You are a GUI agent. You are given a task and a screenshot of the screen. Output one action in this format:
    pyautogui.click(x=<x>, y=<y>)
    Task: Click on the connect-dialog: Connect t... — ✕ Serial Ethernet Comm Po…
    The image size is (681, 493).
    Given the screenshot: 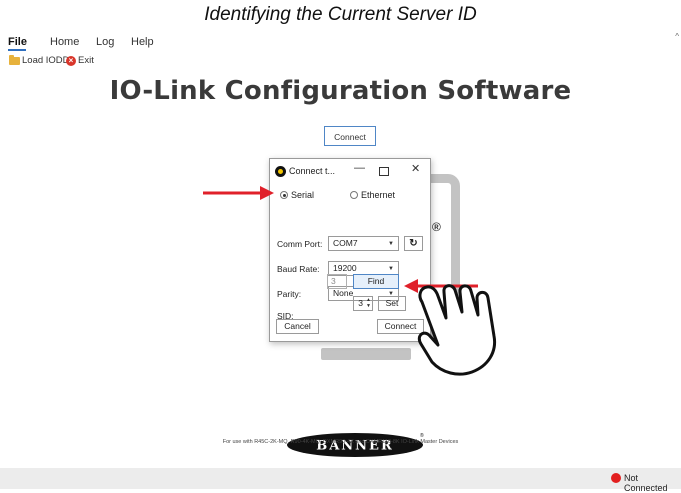 What is the action you would take?
    pyautogui.click(x=350, y=250)
    